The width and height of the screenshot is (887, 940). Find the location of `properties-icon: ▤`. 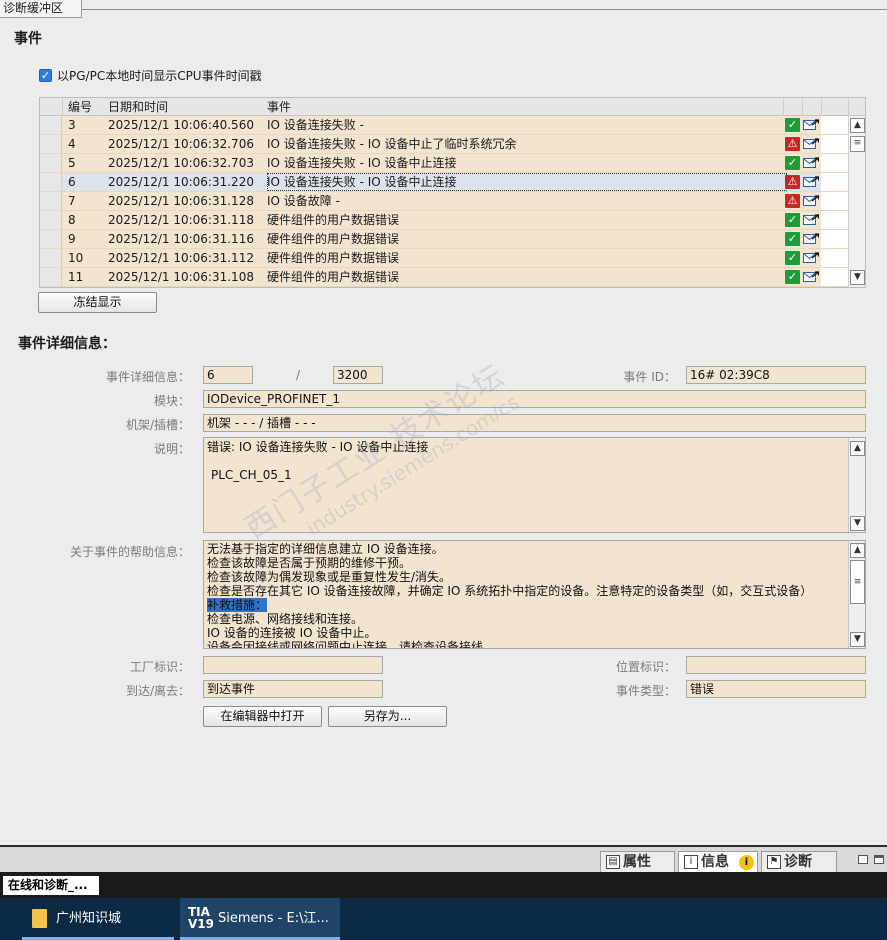

properties-icon: ▤ is located at coordinates (613, 862).